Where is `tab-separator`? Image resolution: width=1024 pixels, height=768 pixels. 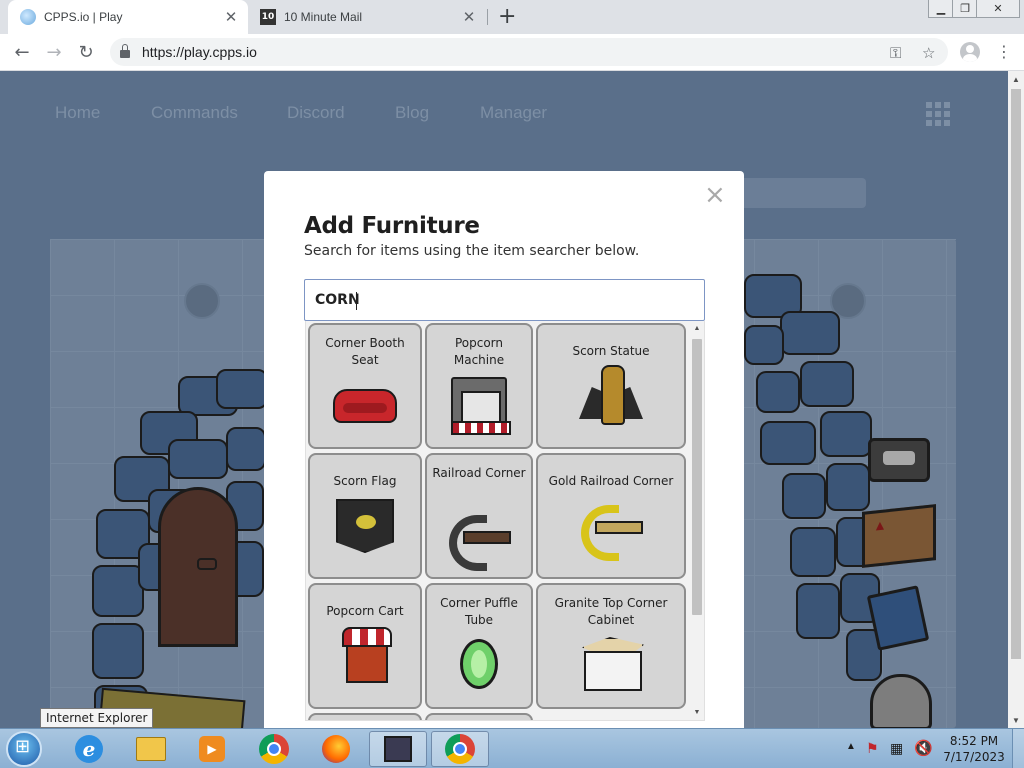 tab-separator is located at coordinates (487, 17).